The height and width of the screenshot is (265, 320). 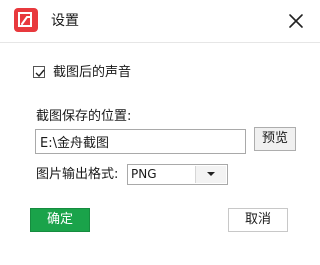 I want to click on save-path-input, so click(x=140, y=141).